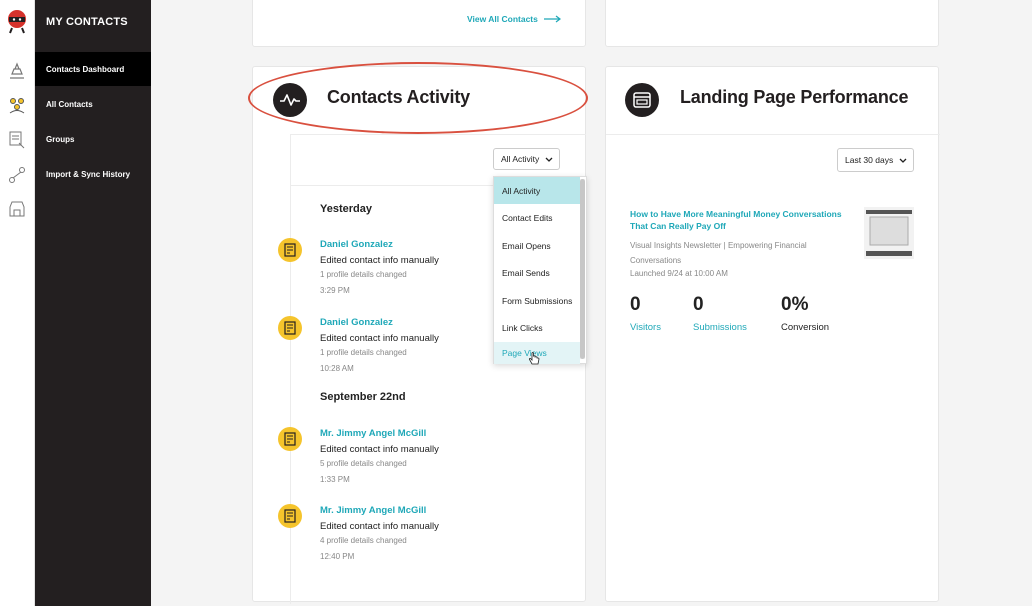 The width and height of the screenshot is (1032, 606). I want to click on conversion-rate: 0%, so click(795, 304).